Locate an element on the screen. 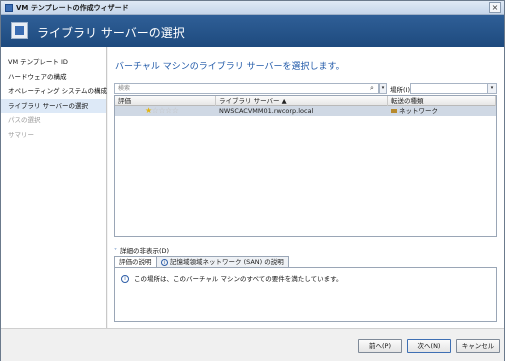 The height and width of the screenshot is (361, 505). chevron-down-icon: ▾ is located at coordinates (491, 88).